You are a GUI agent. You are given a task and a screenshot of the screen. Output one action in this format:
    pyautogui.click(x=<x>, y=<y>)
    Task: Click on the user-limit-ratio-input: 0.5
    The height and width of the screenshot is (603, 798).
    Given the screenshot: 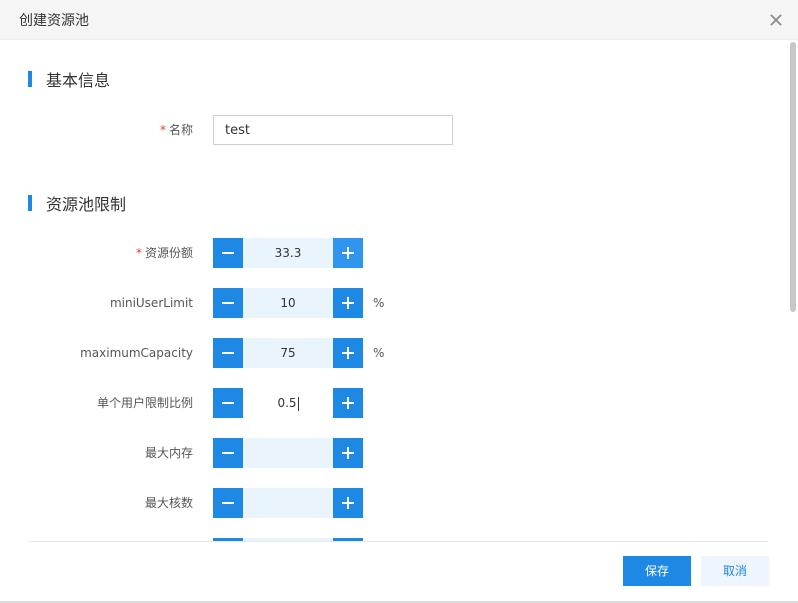 What is the action you would take?
    pyautogui.click(x=288, y=403)
    